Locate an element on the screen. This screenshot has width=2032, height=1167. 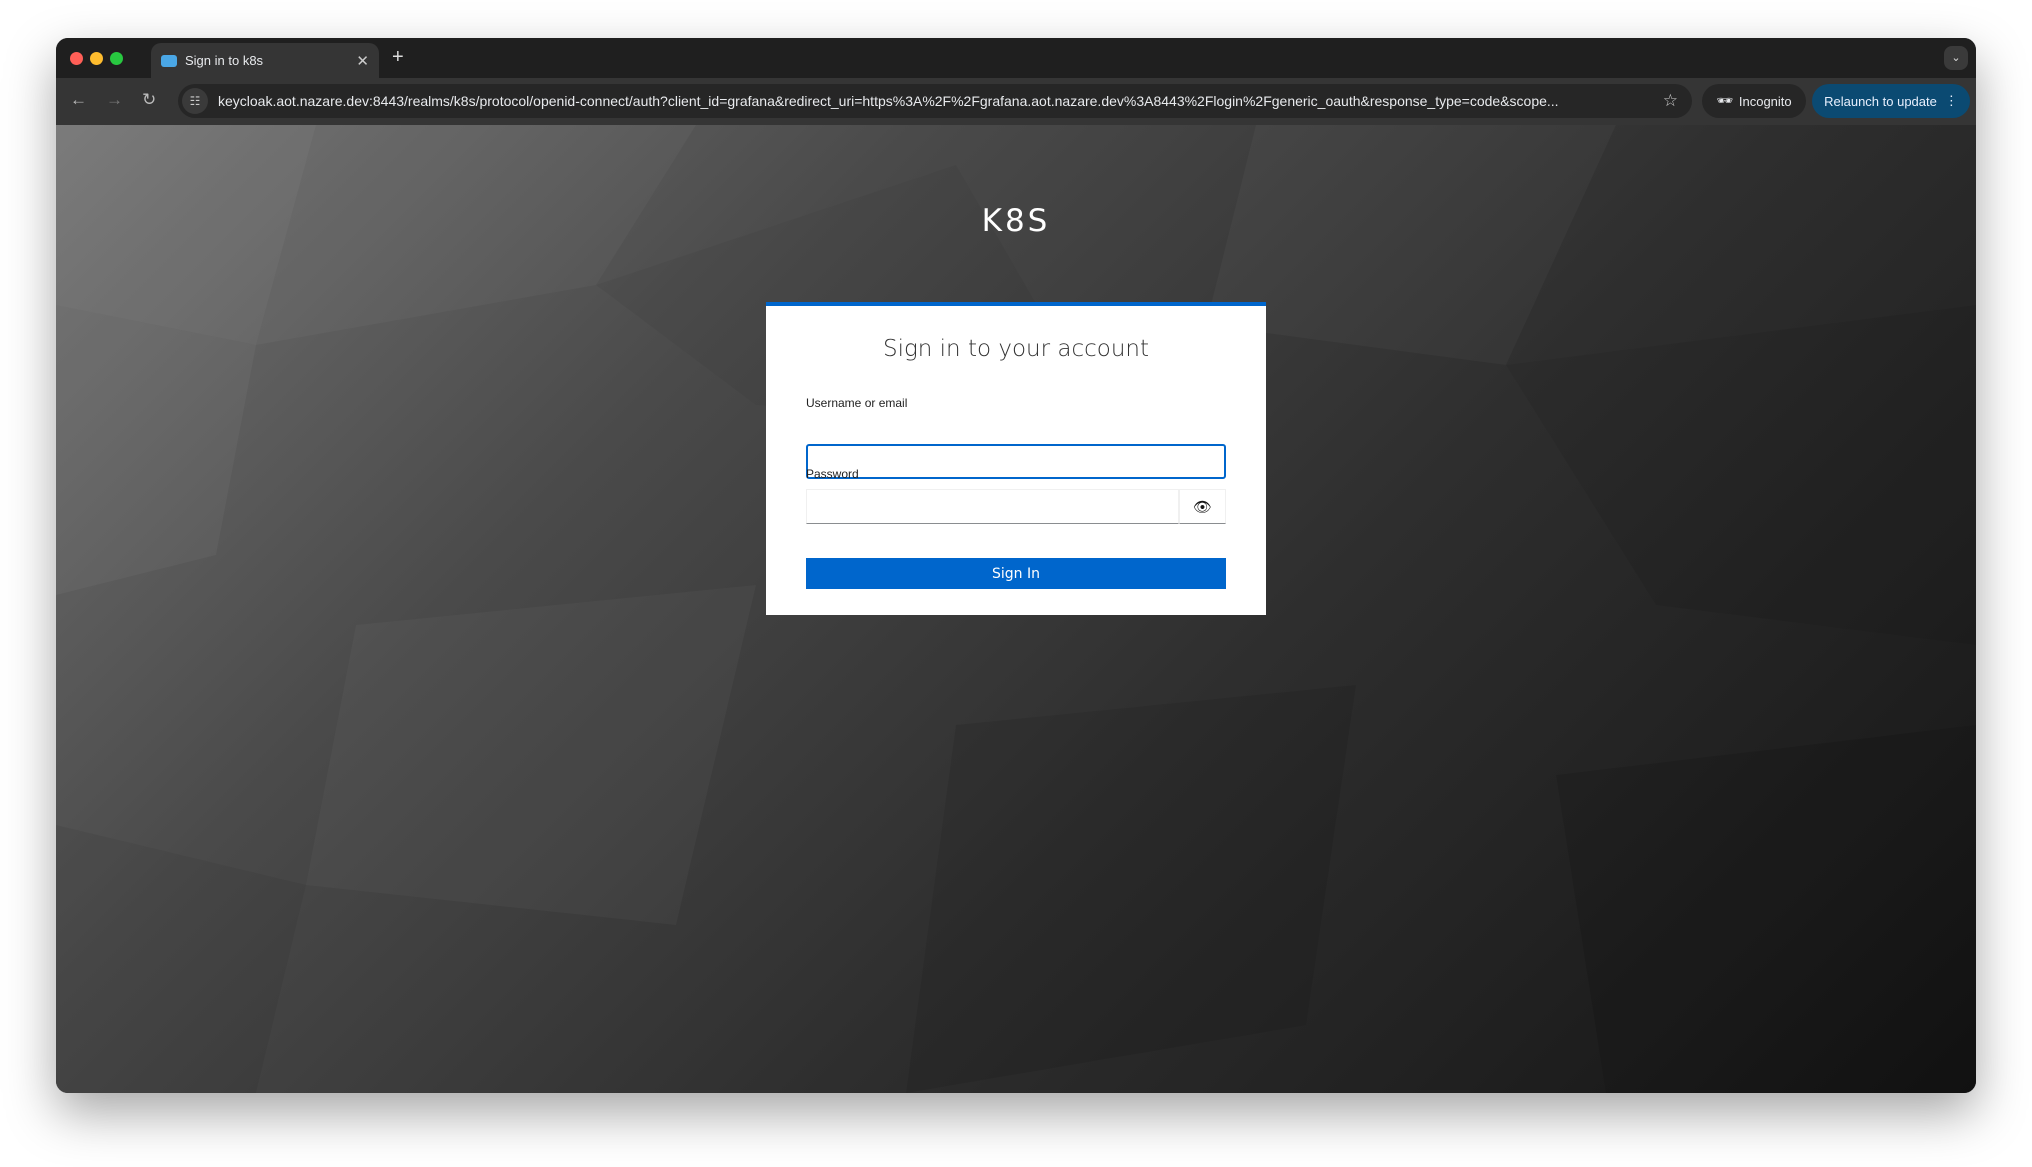
keycloak-favicon-icon is located at coordinates (169, 60).